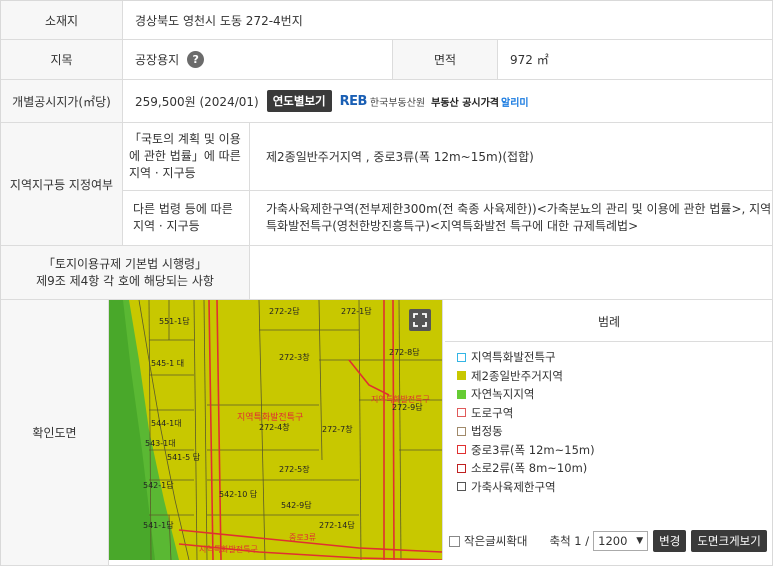  I want to click on enforcement-value, so click(511, 273).